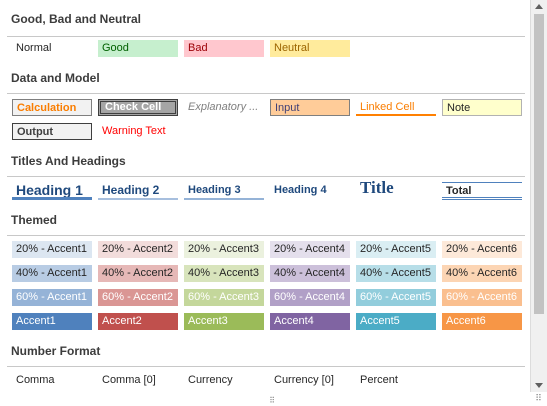 This screenshot has width=547, height=406. Describe the element at coordinates (56, 351) in the screenshot. I see `section-title-number-format: Number Format` at that location.